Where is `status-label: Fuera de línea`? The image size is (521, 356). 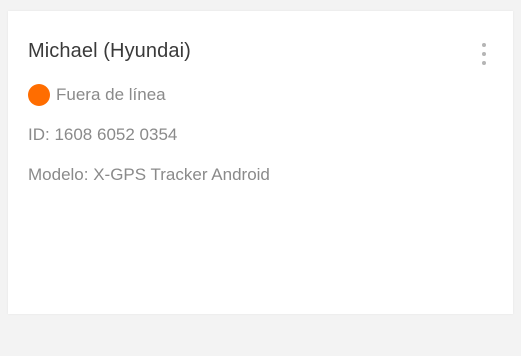
status-label: Fuera de línea is located at coordinates (111, 94).